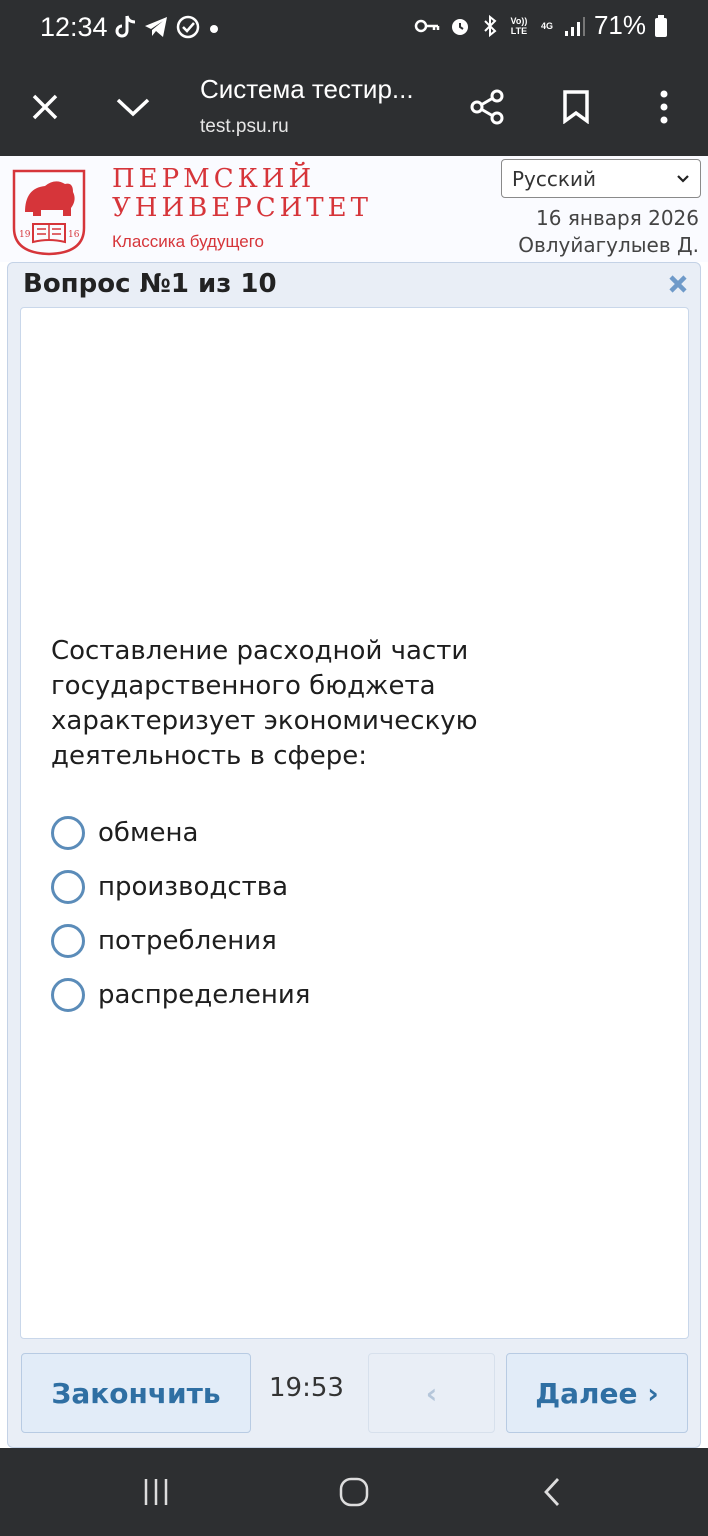  Describe the element at coordinates (242, 208) in the screenshot. I see `logo-line-2: УНИВЕРСИТЕТ` at that location.